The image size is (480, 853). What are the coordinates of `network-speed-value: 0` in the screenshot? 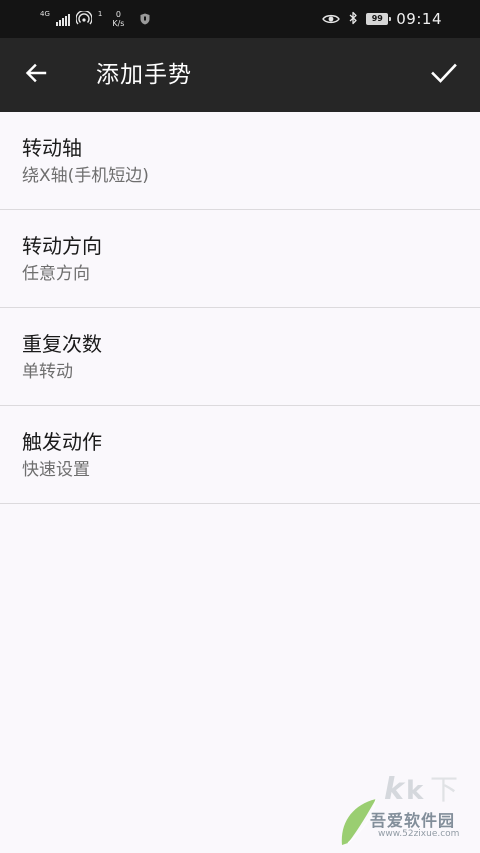 It's located at (118, 14).